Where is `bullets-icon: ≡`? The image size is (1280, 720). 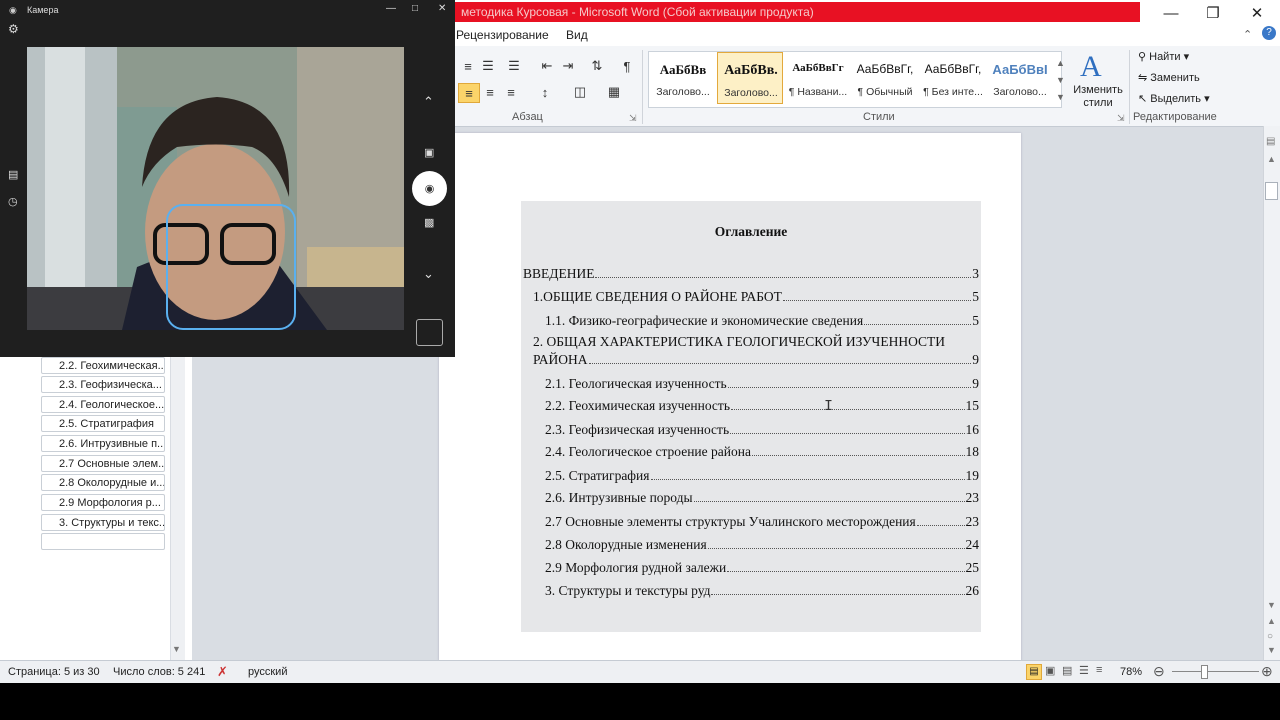 bullets-icon: ≡ is located at coordinates (468, 66).